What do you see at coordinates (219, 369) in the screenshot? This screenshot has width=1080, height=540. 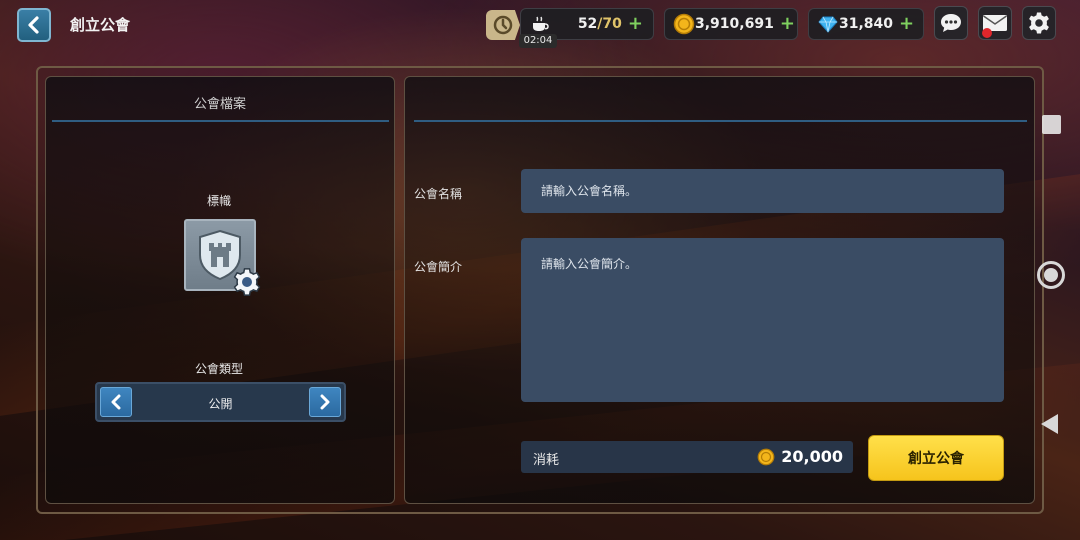 I see `guild-type-label: 公會類型` at bounding box center [219, 369].